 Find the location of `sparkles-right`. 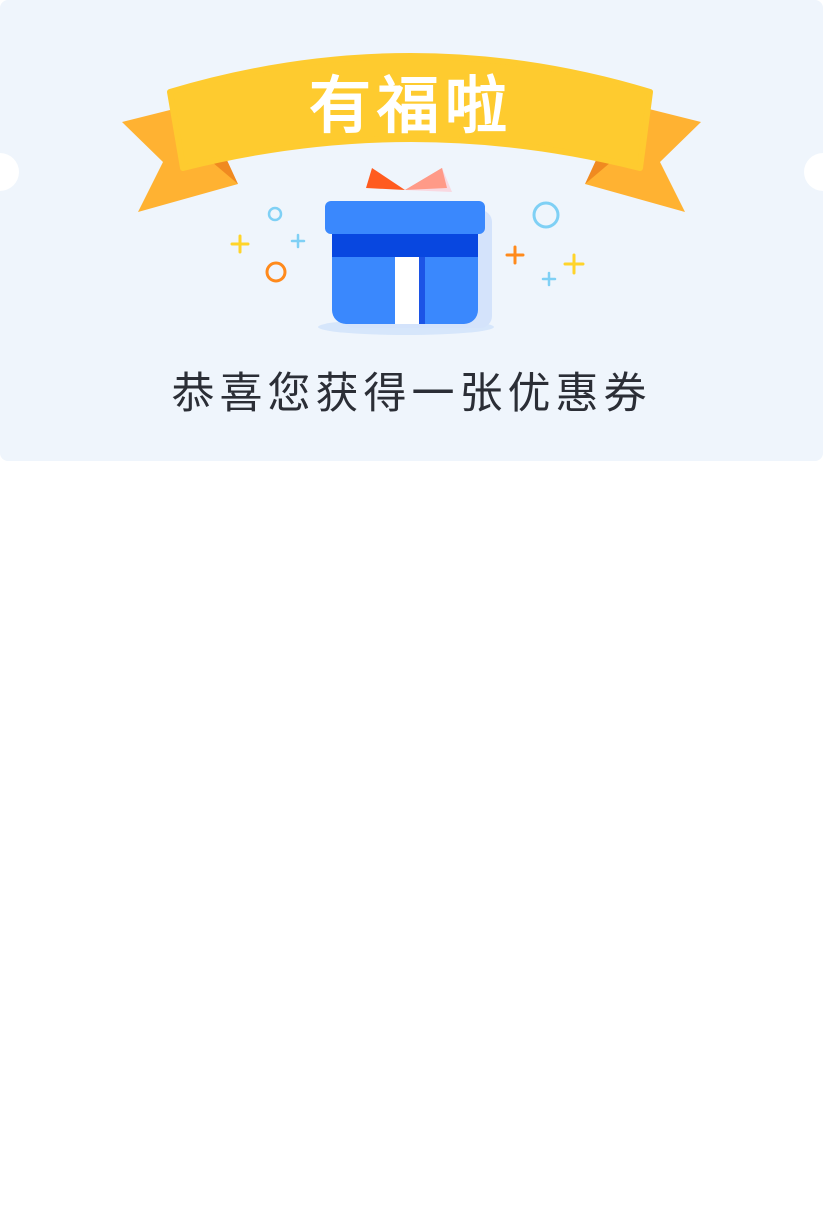

sparkles-right is located at coordinates (545, 244).